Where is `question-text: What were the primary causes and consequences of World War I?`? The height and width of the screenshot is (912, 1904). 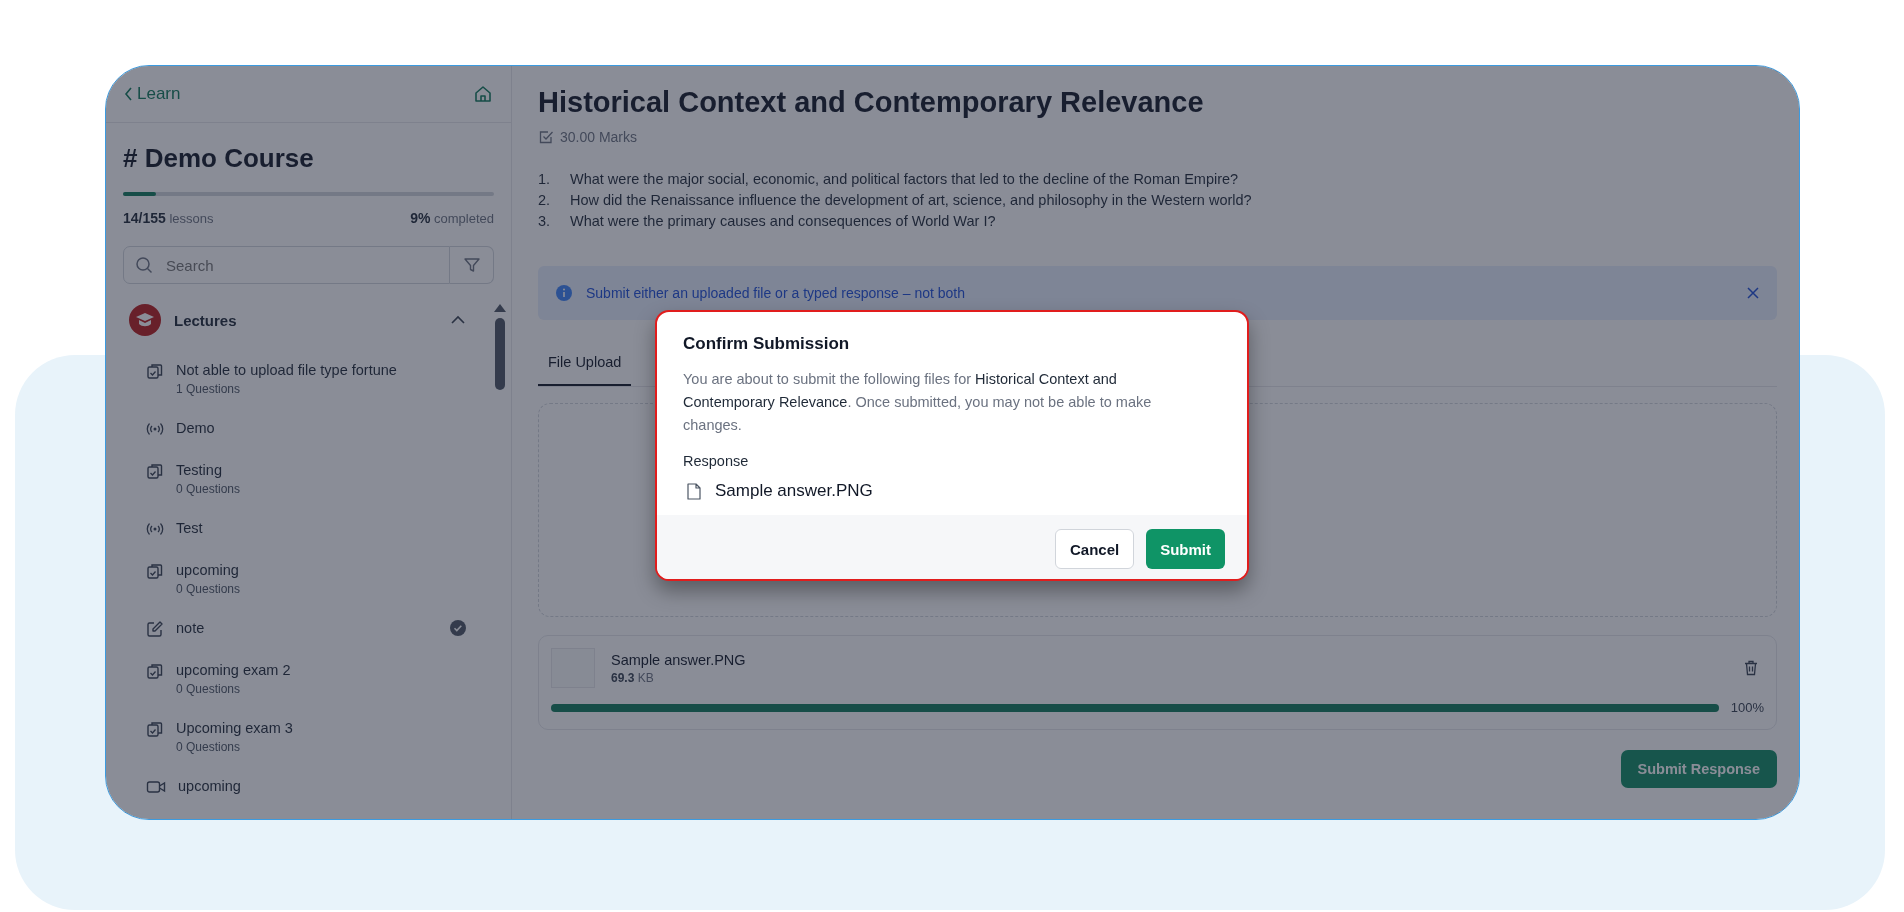
question-text: What were the primary causes and consequences of World War I? is located at coordinates (783, 221).